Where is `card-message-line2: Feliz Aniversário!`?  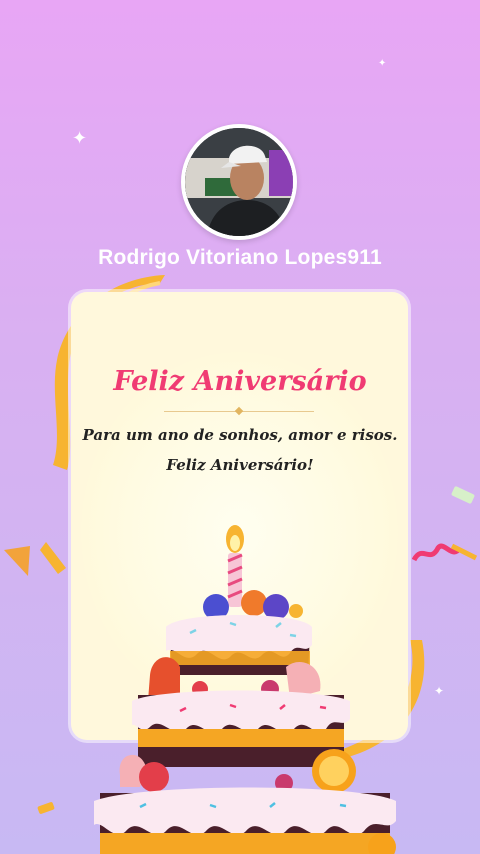
card-message-line2: Feliz Aniversário! is located at coordinates (240, 465).